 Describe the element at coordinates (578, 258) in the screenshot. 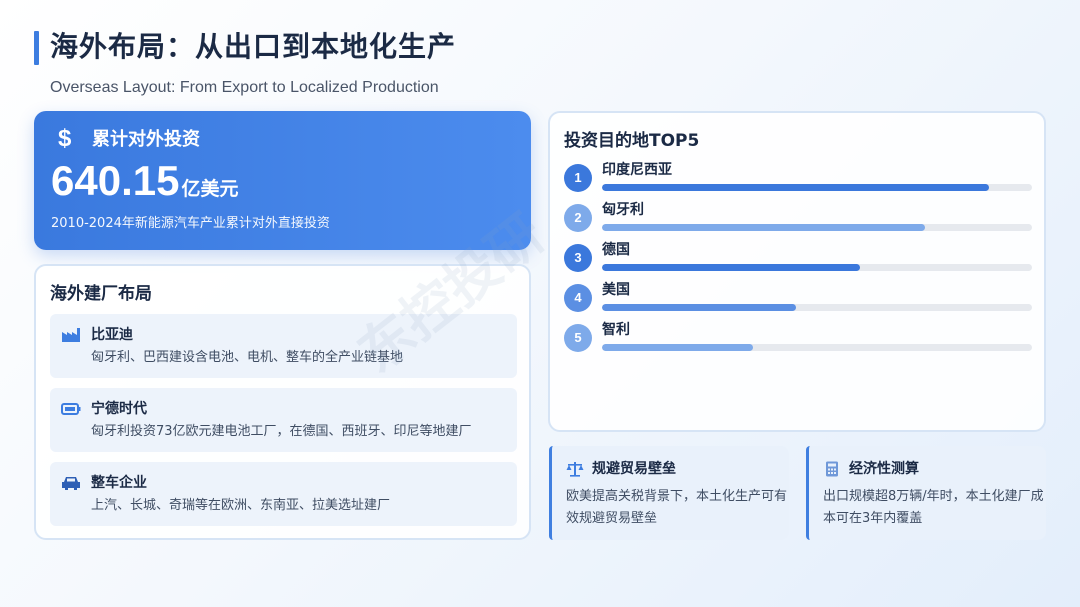

I see `rank-badge: 3` at that location.